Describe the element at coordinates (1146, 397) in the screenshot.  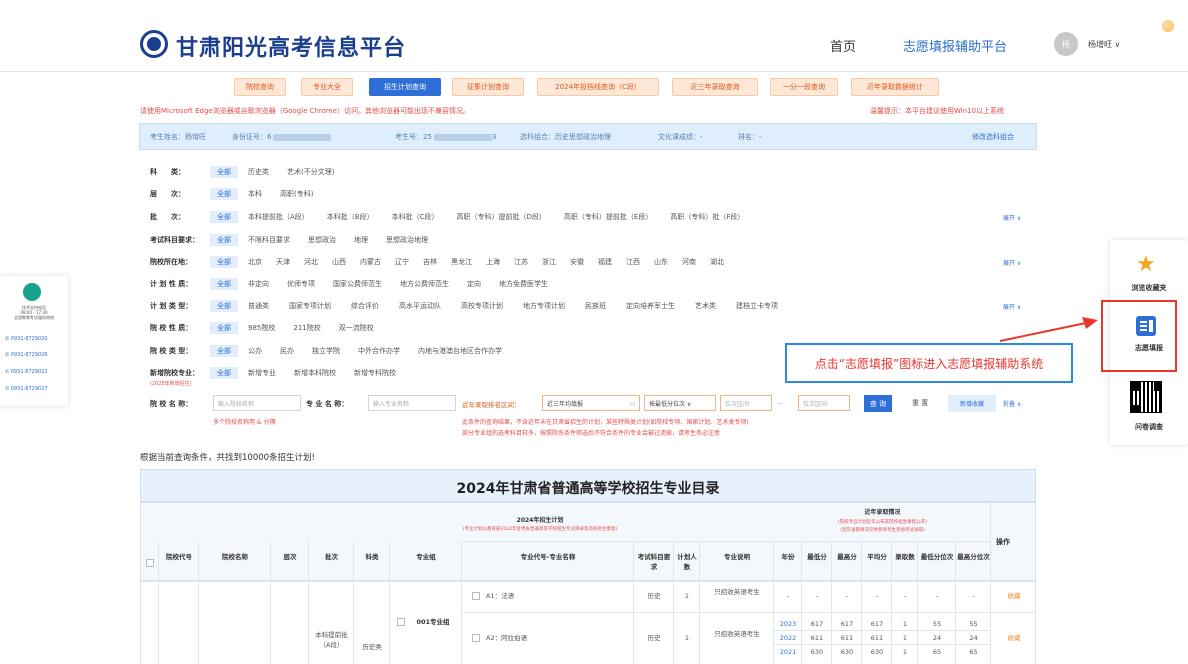
I see `qr-code-icon` at that location.